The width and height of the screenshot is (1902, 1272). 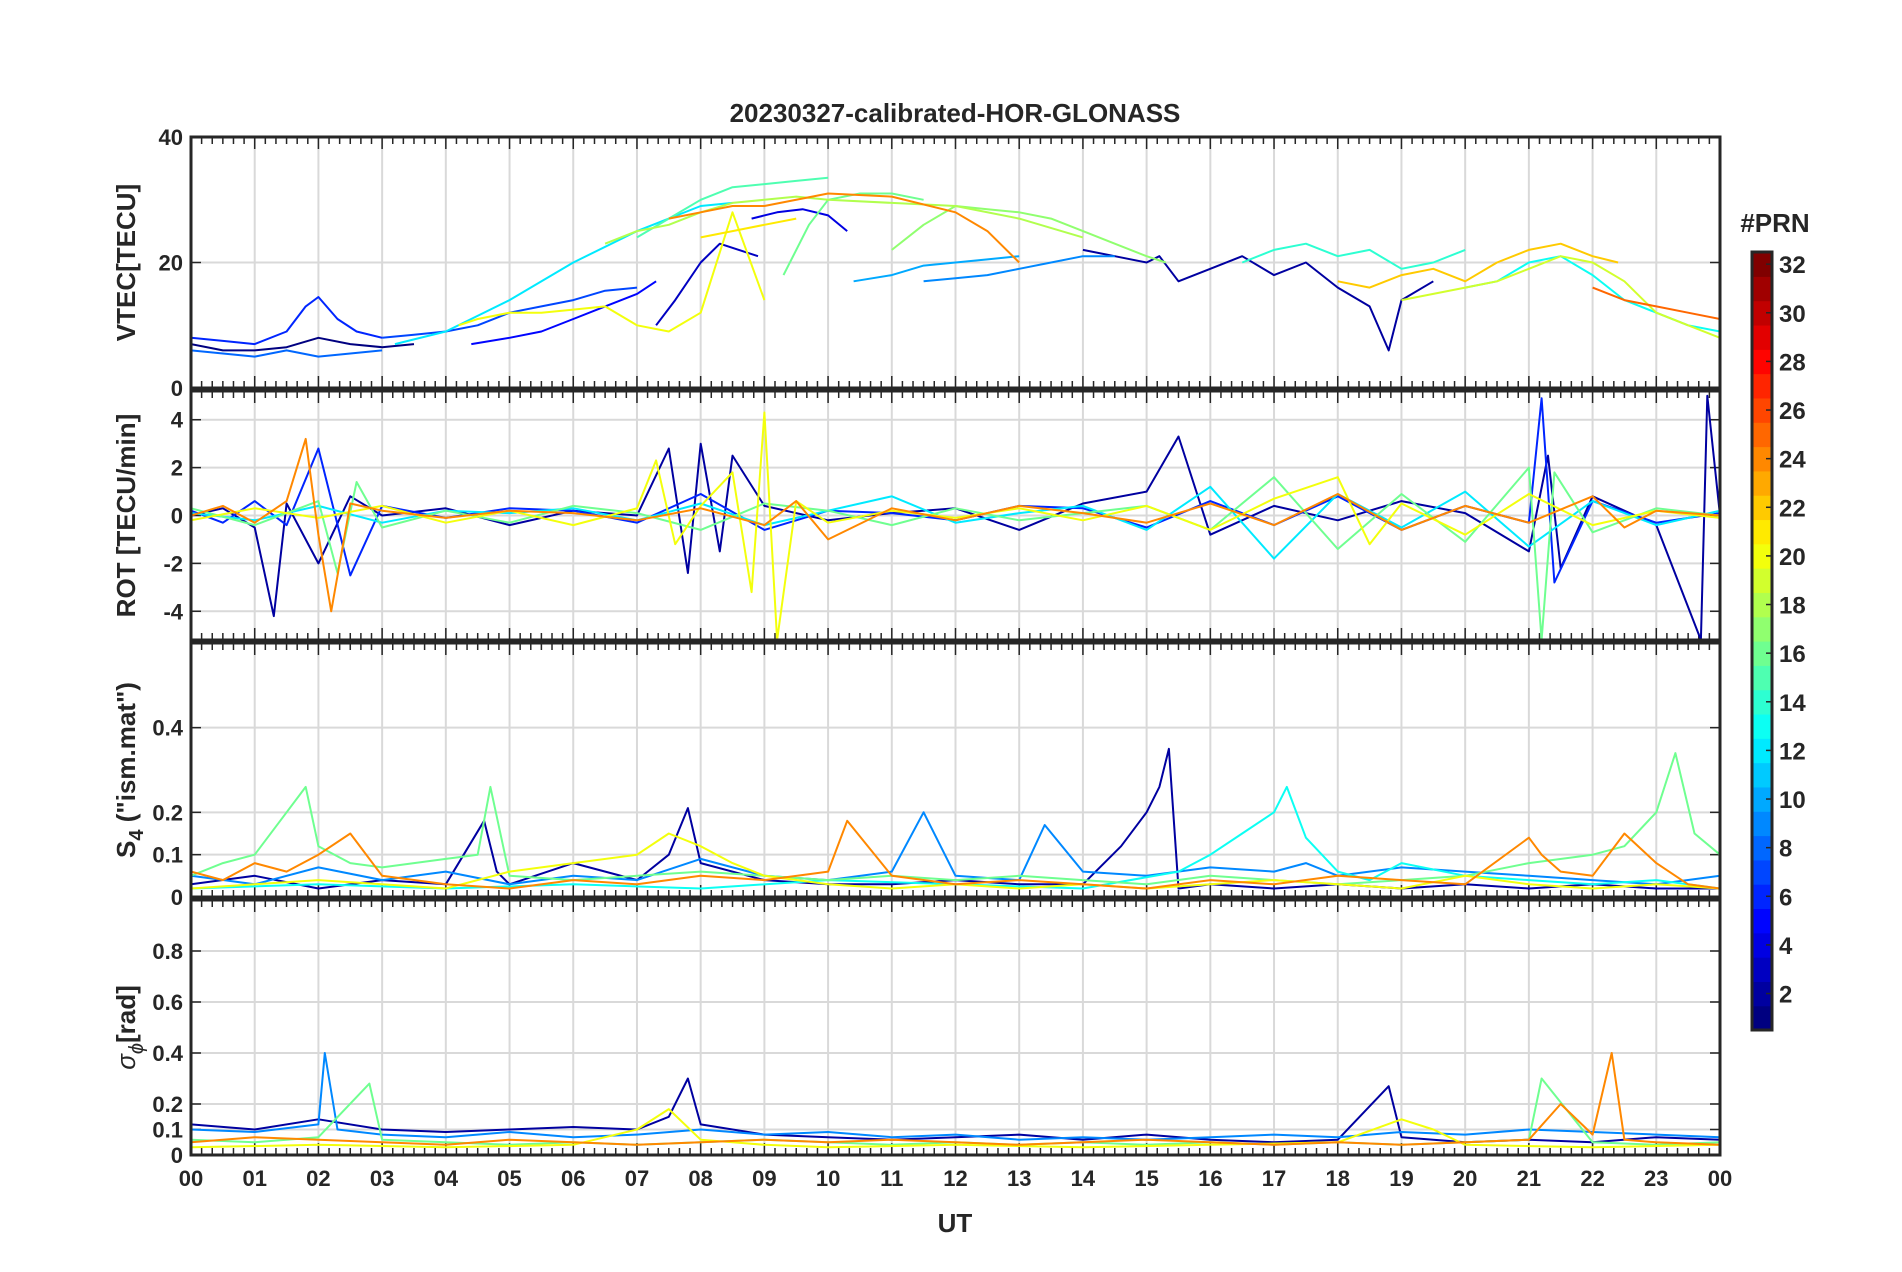 What do you see at coordinates (700, 1178) in the screenshot?
I see `x-tick-label: 08` at bounding box center [700, 1178].